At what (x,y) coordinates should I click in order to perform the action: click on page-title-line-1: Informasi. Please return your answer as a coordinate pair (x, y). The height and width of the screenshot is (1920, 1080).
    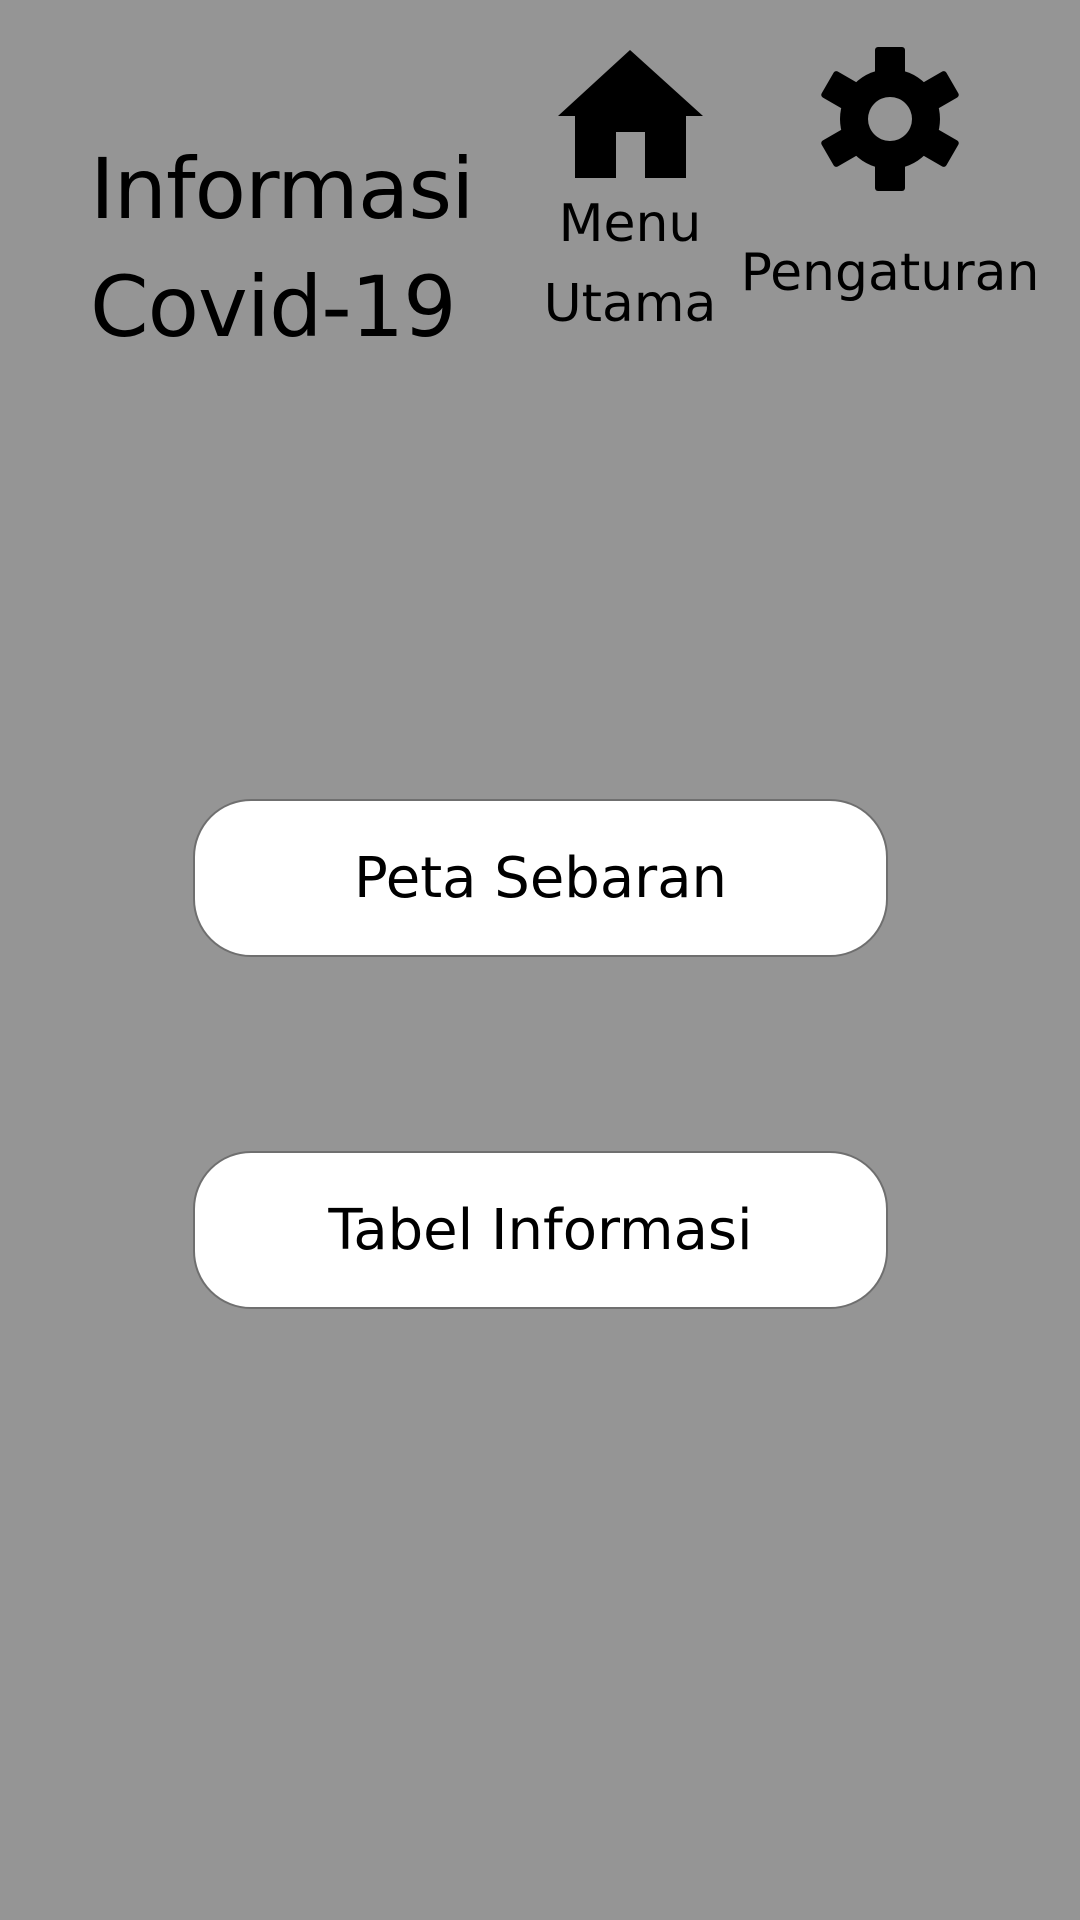
    Looking at the image, I should click on (282, 189).